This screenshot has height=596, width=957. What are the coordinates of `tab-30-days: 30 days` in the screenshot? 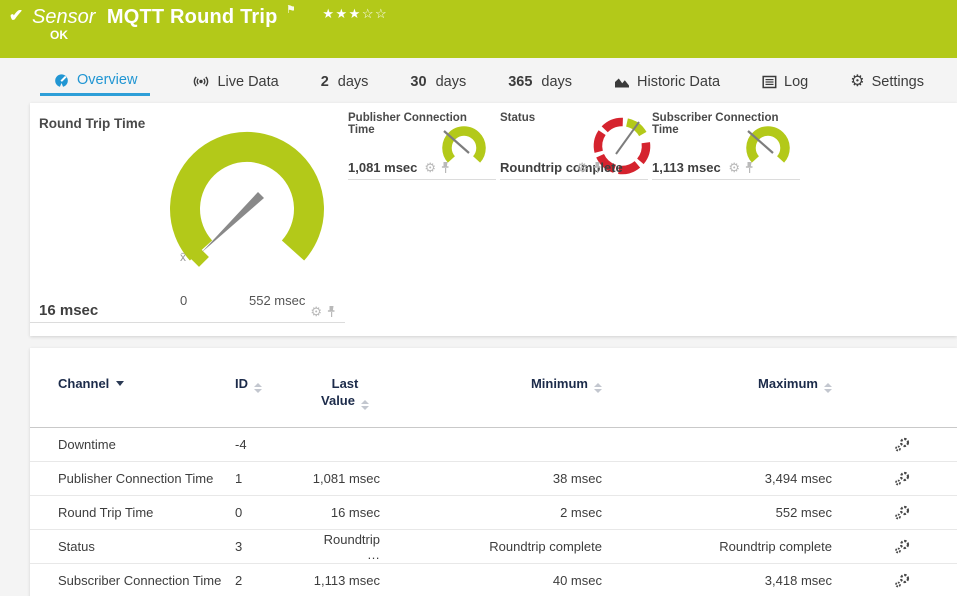 It's located at (438, 82).